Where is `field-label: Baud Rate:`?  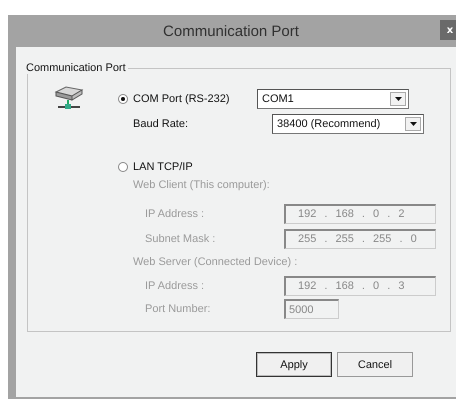 field-label: Baud Rate: is located at coordinates (161, 124).